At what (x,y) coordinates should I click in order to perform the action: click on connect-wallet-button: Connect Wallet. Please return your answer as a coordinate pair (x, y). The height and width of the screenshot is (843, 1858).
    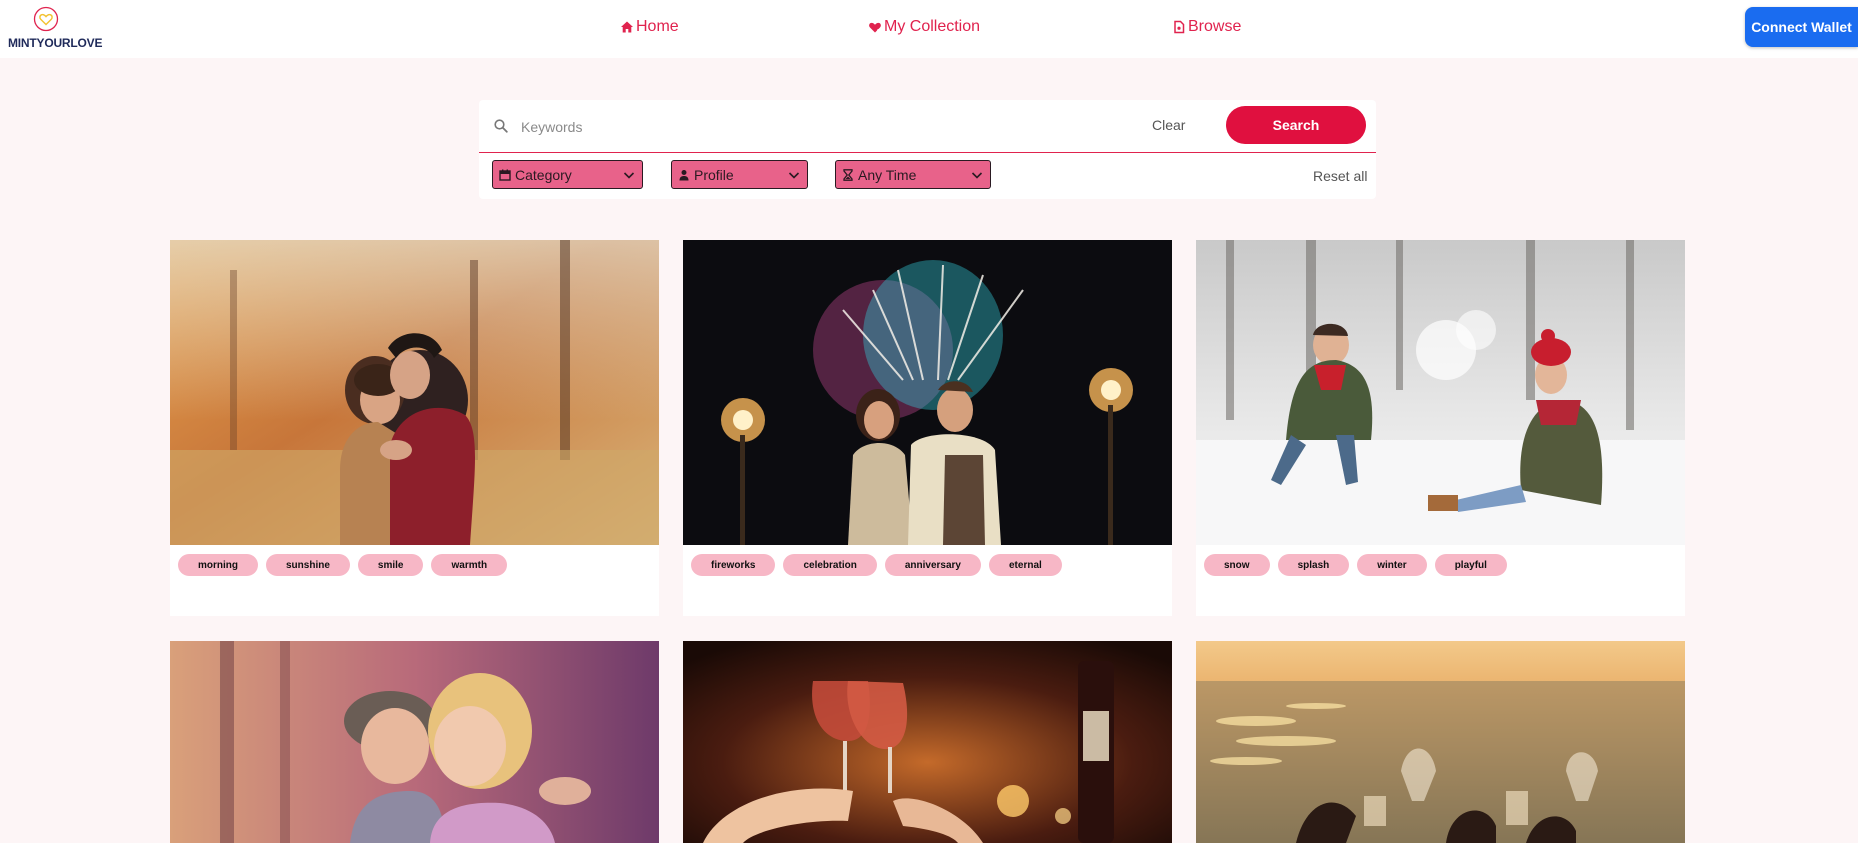
    Looking at the image, I should click on (1801, 27).